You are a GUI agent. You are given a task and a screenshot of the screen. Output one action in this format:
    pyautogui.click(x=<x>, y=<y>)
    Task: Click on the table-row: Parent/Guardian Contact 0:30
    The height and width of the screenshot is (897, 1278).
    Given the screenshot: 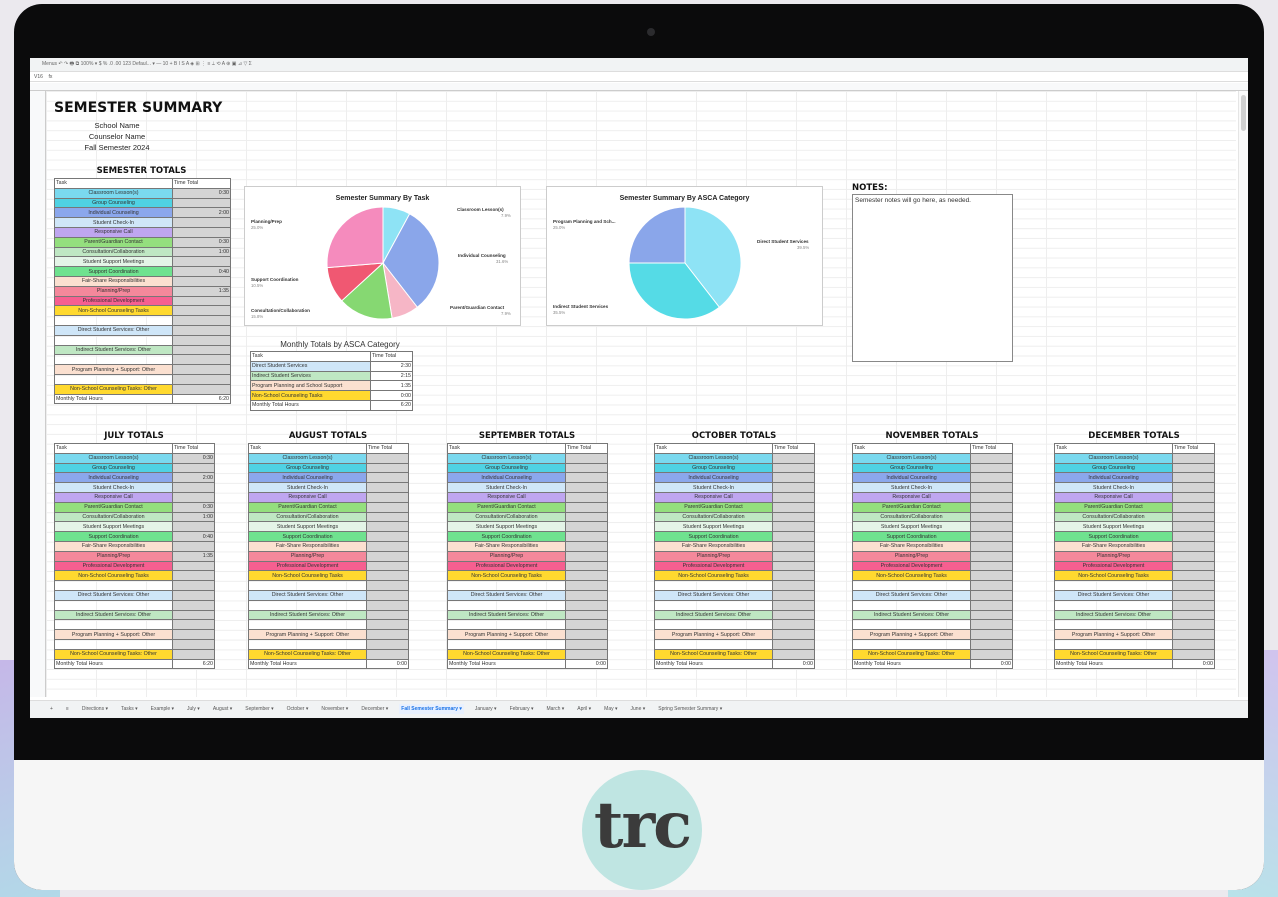 What is the action you would take?
    pyautogui.click(x=134, y=507)
    